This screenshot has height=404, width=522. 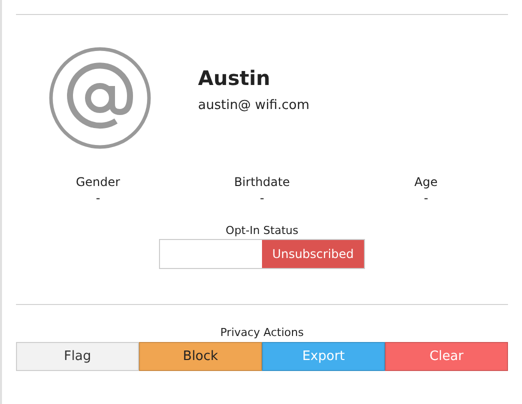 I want to click on opt-in-label: Opt-In Status, so click(x=262, y=231).